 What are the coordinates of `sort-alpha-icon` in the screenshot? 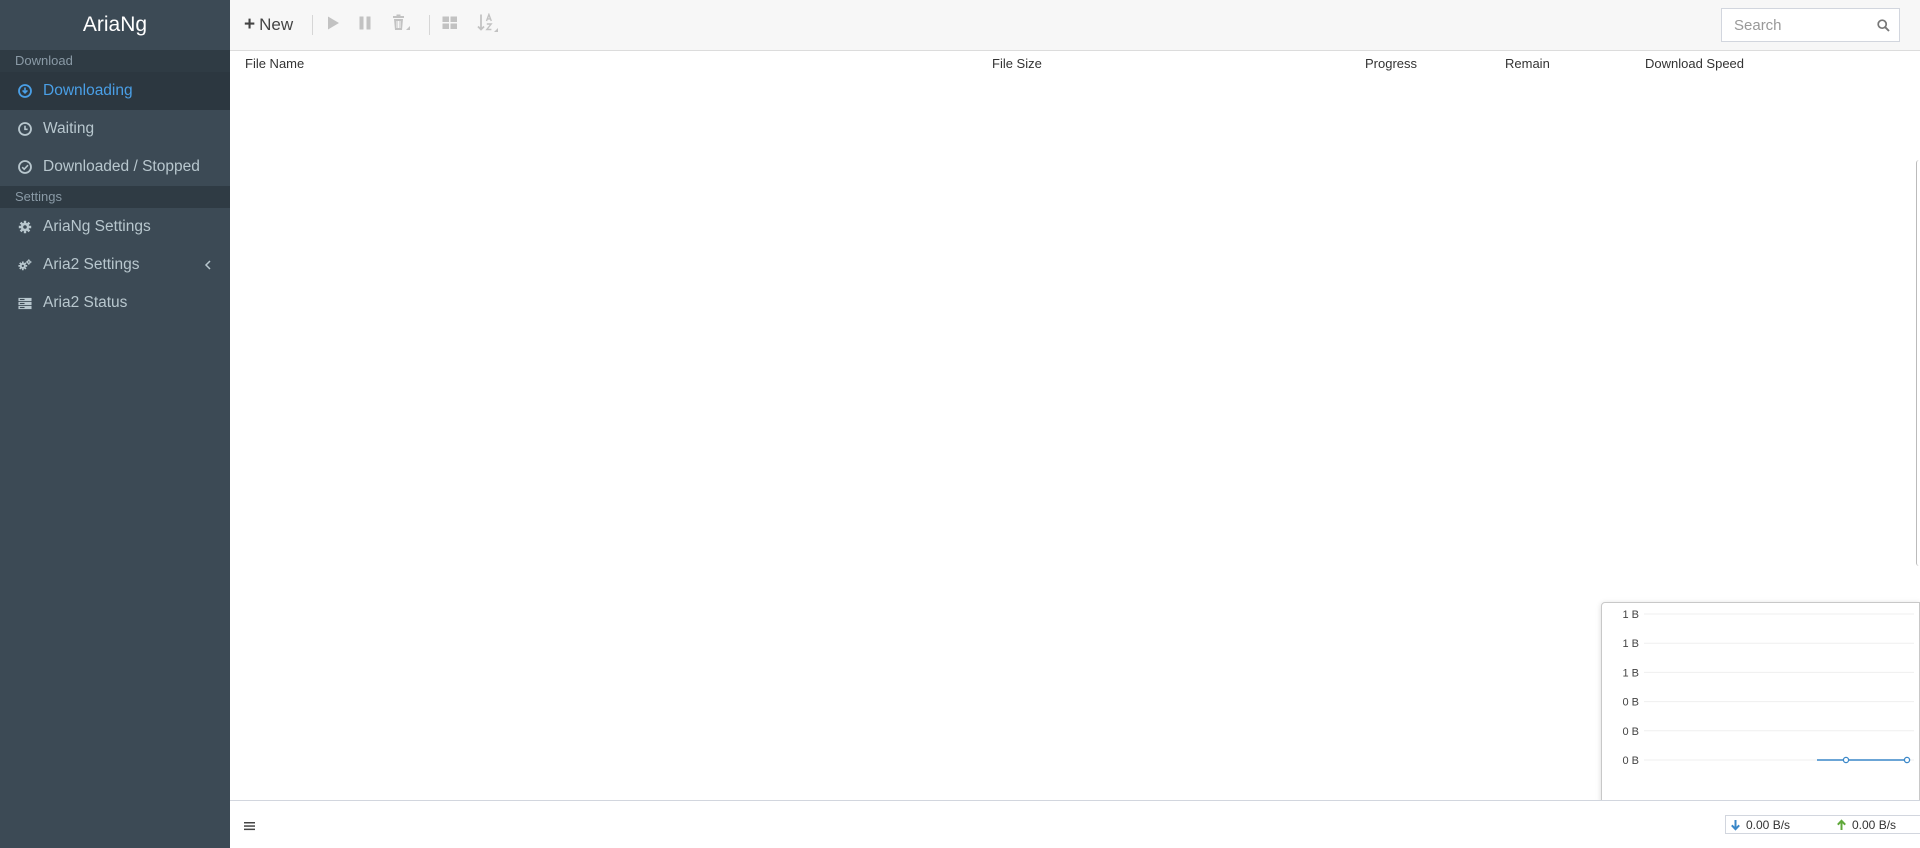 It's located at (489, 24).